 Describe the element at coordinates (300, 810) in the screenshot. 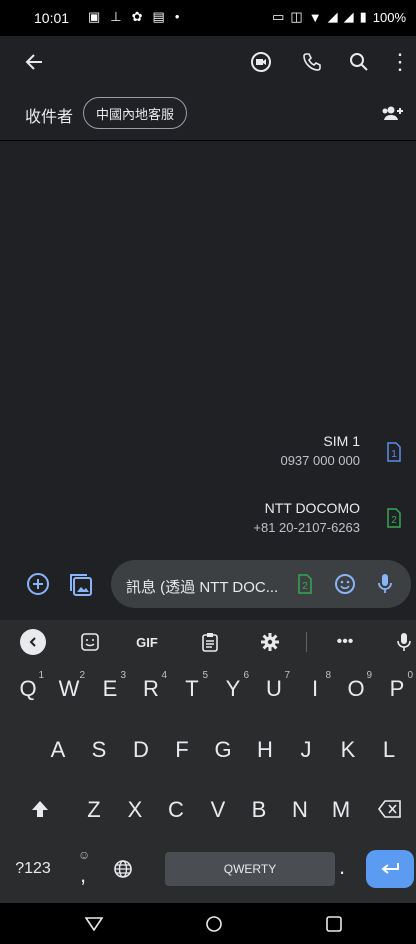

I see `key-n: N` at that location.